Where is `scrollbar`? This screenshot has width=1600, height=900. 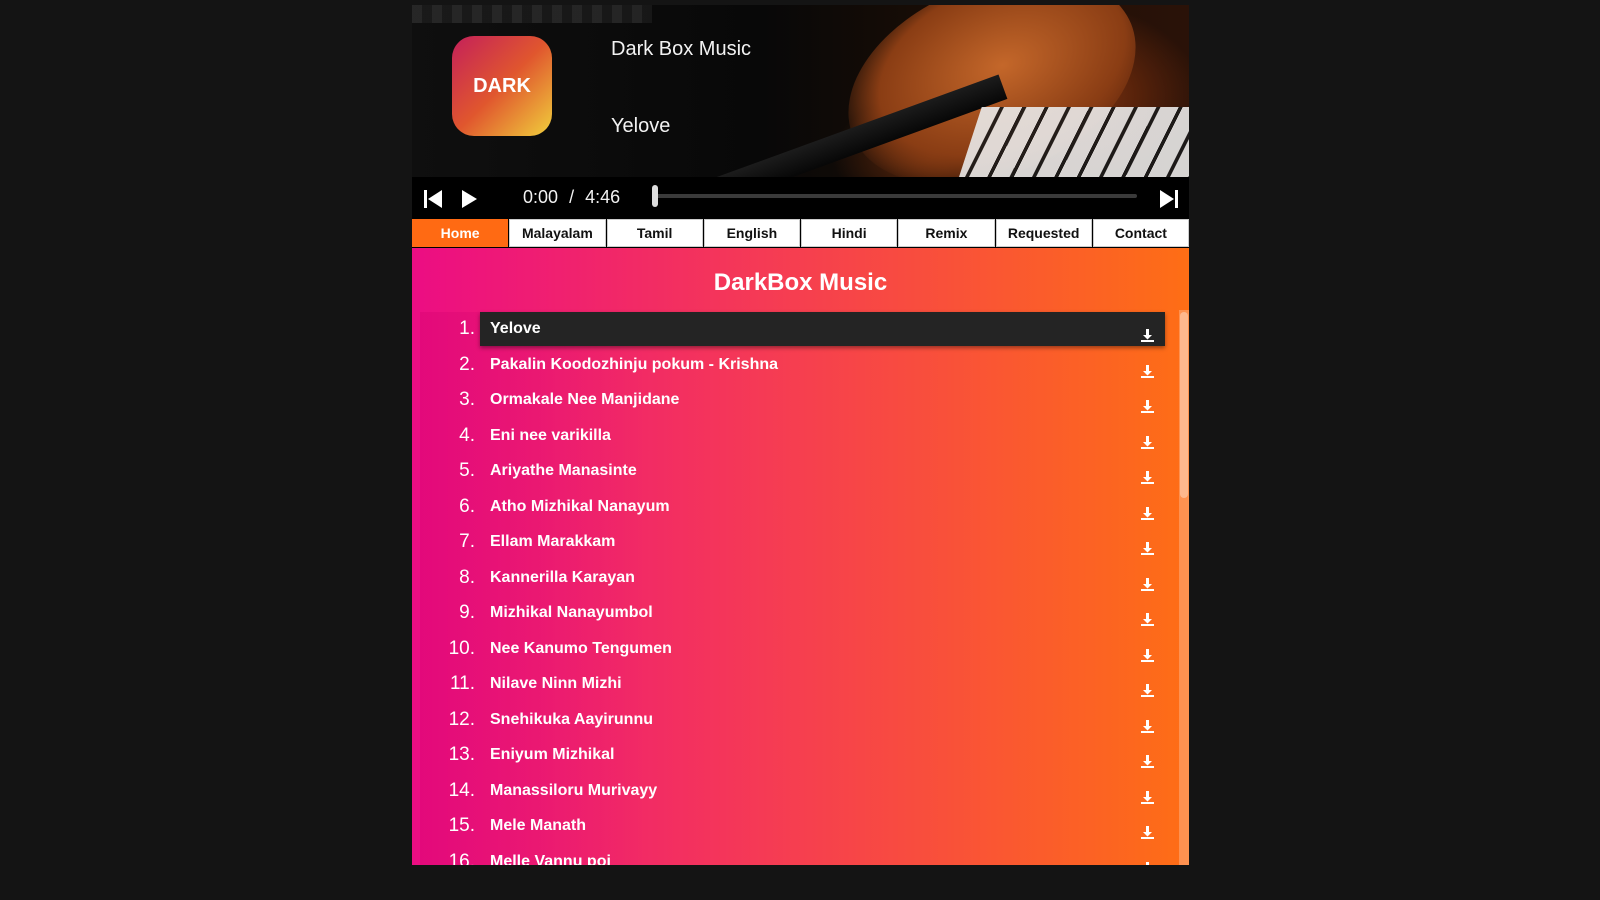 scrollbar is located at coordinates (1184, 587).